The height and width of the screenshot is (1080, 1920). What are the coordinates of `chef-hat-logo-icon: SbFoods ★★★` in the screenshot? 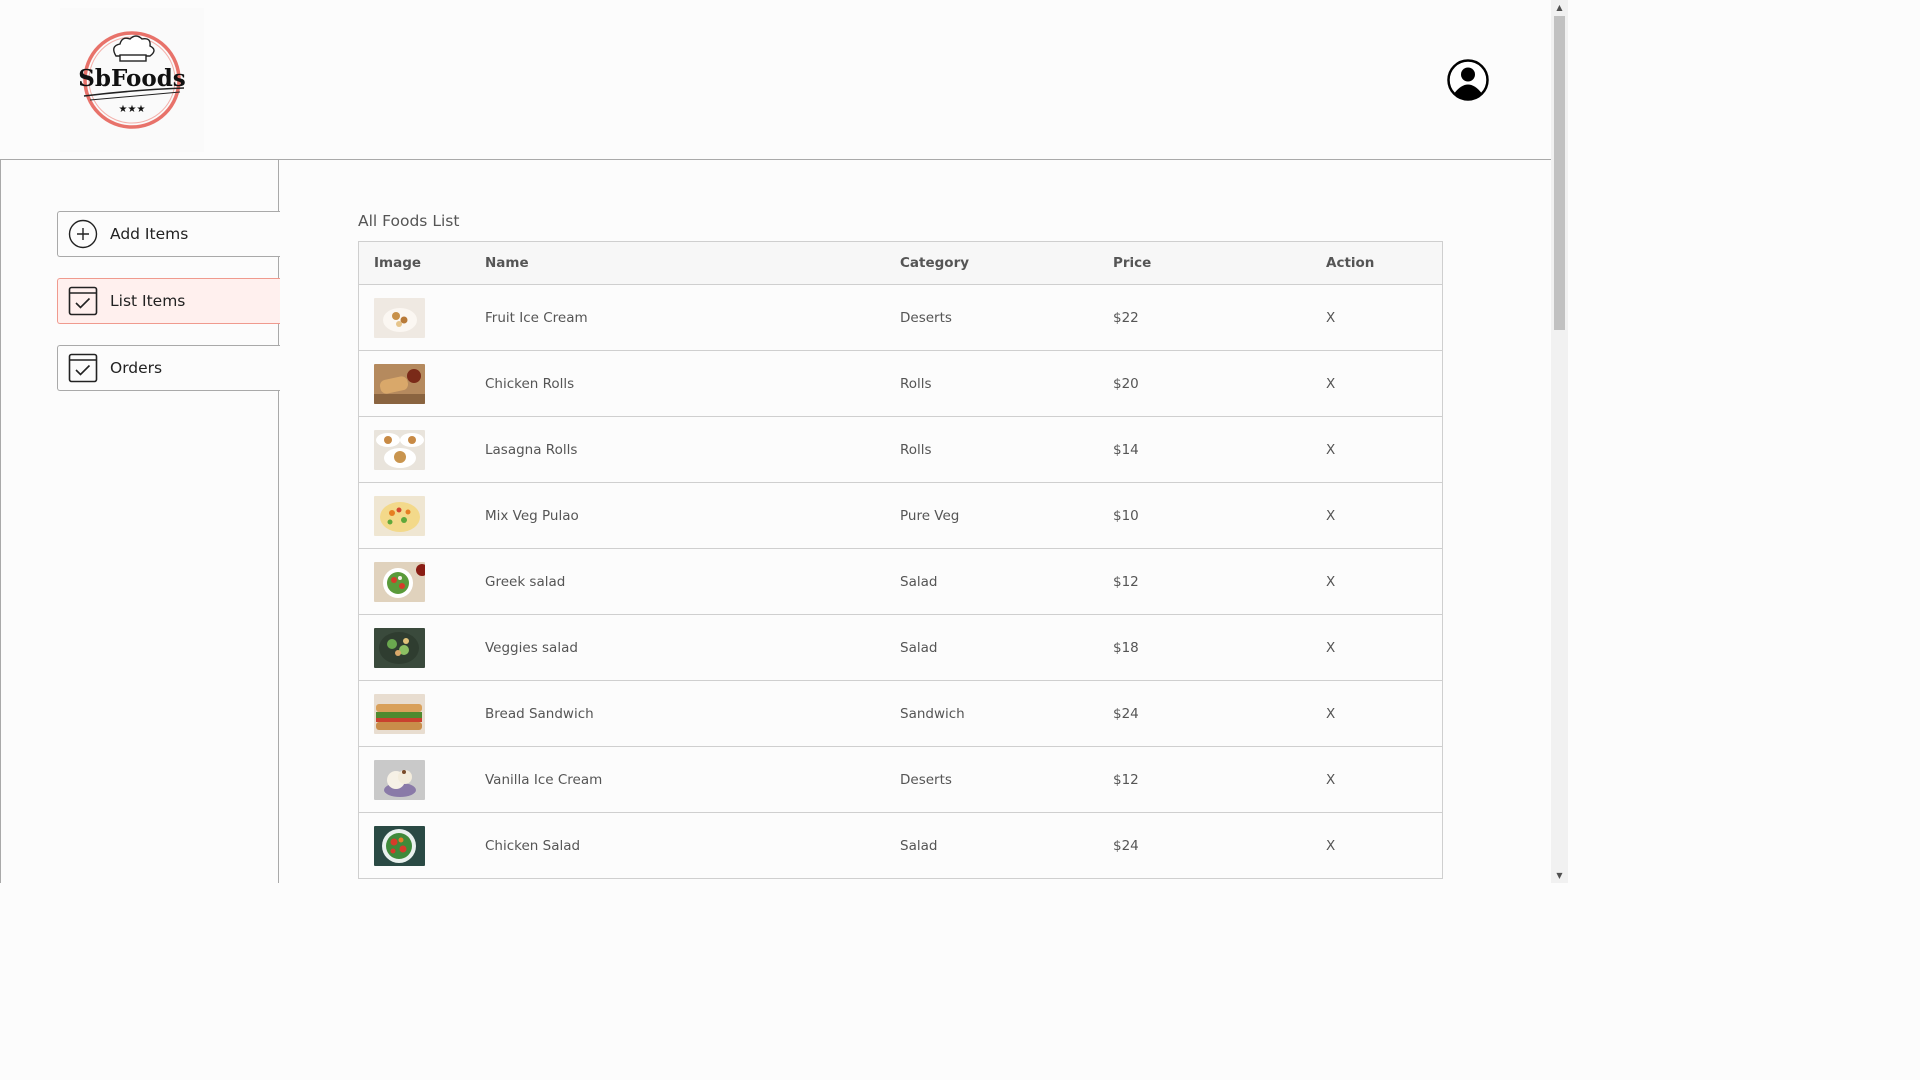 It's located at (132, 80).